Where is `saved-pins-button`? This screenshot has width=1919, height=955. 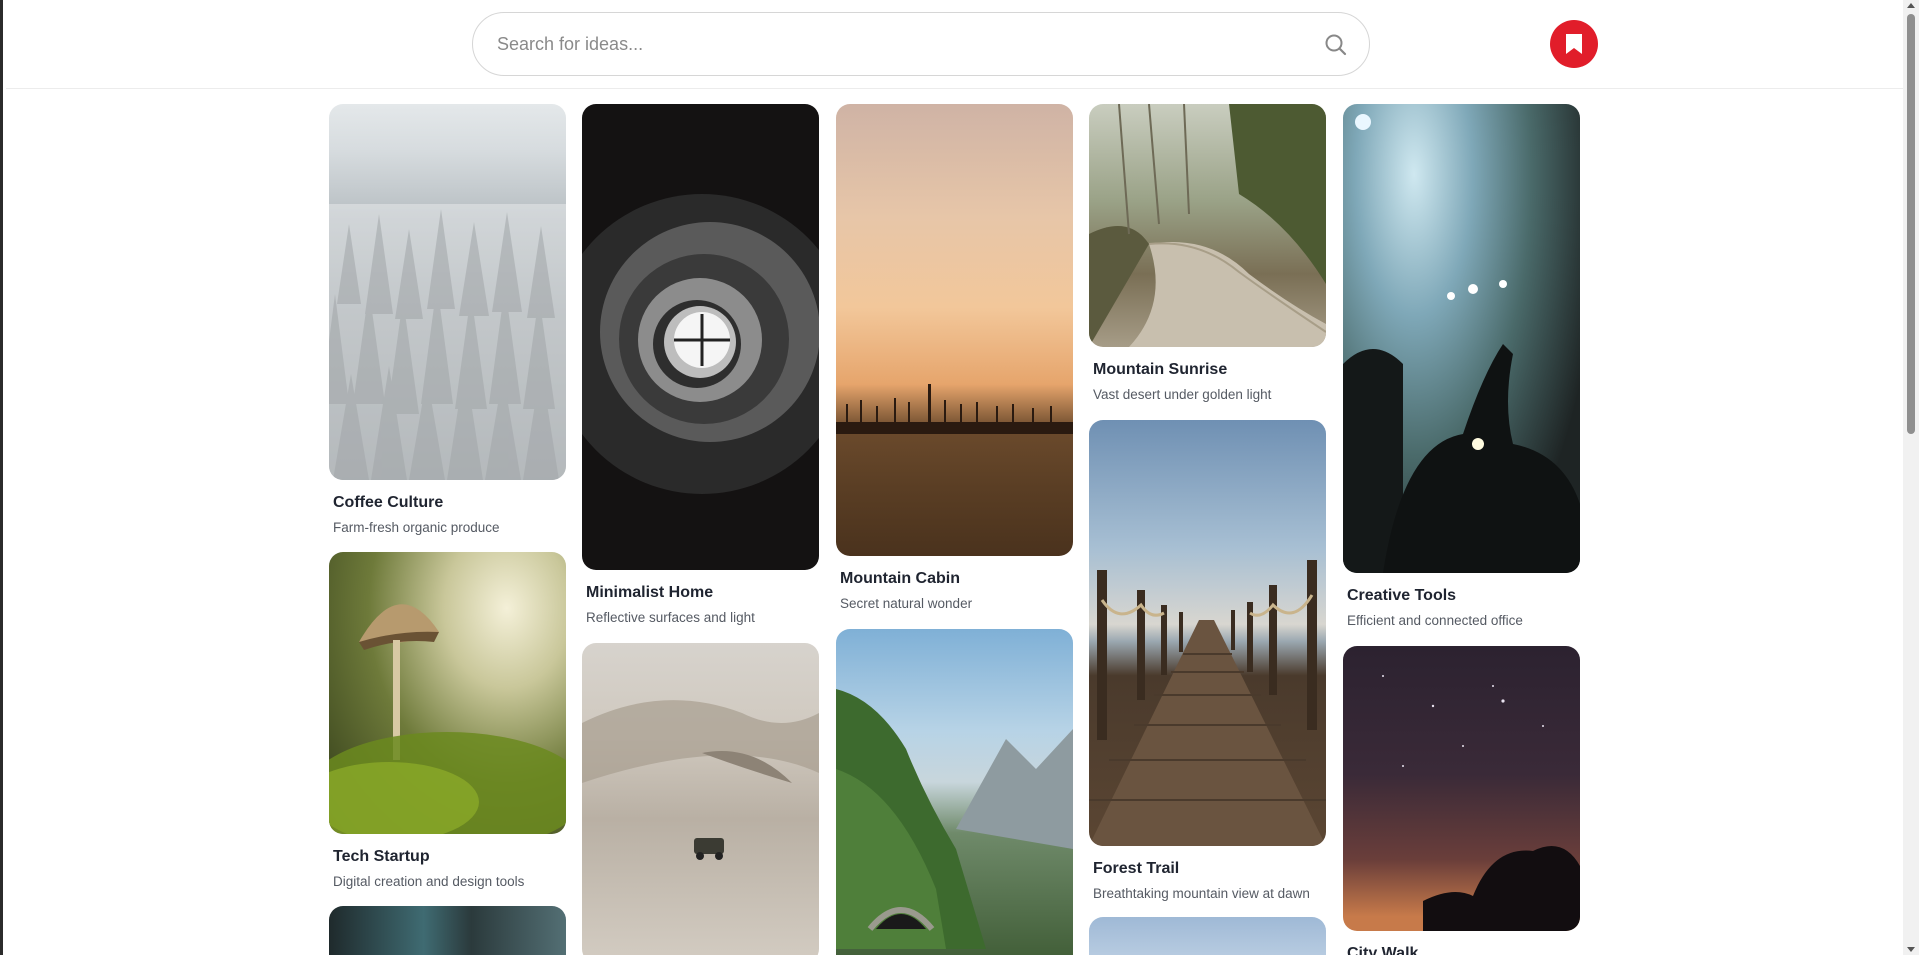 saved-pins-button is located at coordinates (1574, 44).